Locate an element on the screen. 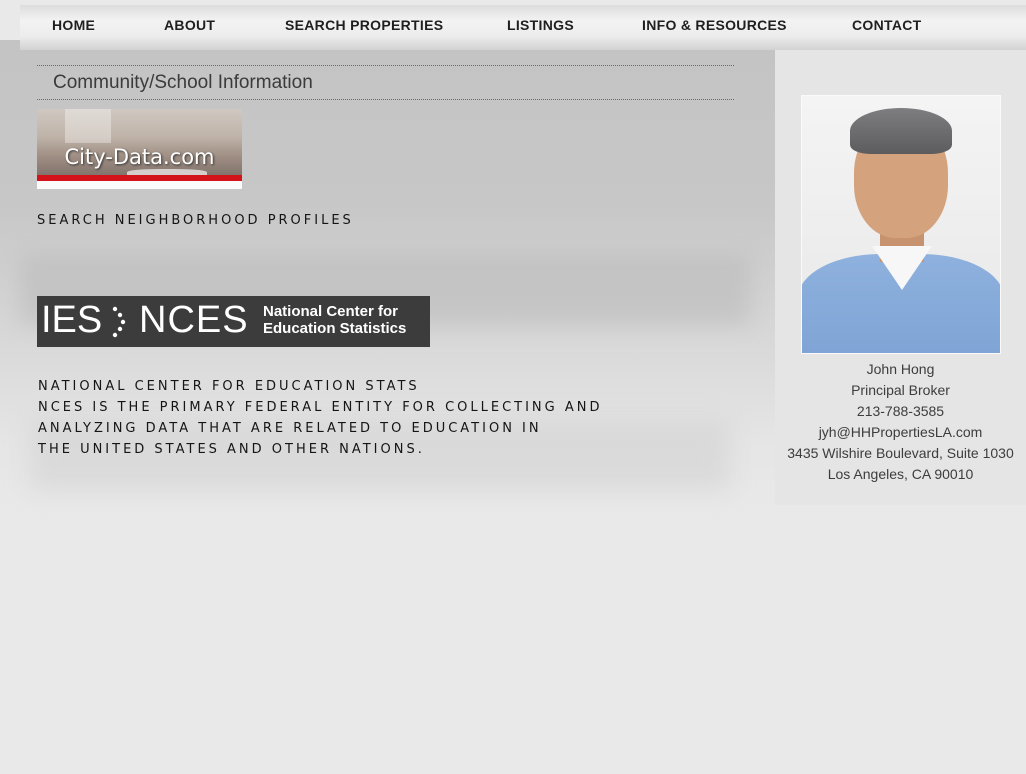 This screenshot has height=774, width=1026. agent-address-line1: 3435 Wilshire Boulevard, Suite 1030 is located at coordinates (900, 453).